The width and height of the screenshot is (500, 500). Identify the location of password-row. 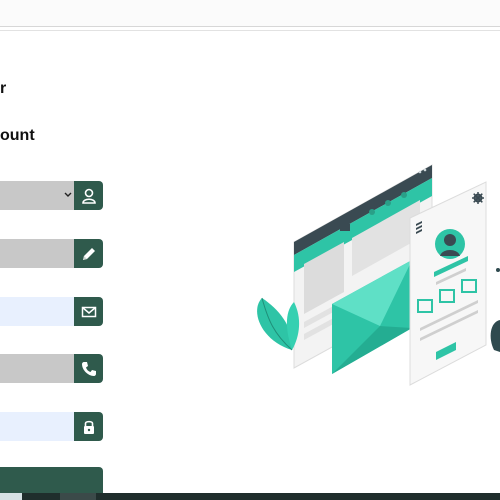
(51, 426).